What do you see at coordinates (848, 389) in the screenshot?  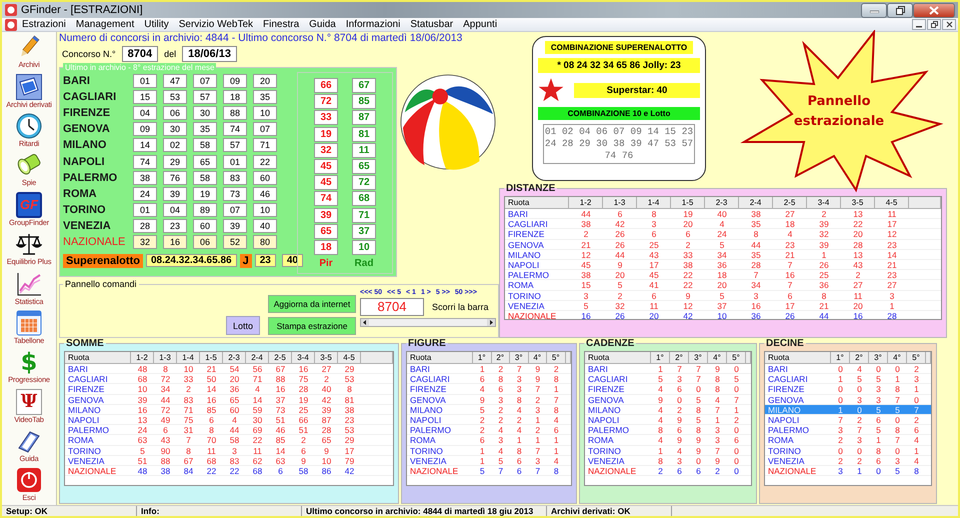 I see `table-row: FIRENZE 0 0 3 8 1` at bounding box center [848, 389].